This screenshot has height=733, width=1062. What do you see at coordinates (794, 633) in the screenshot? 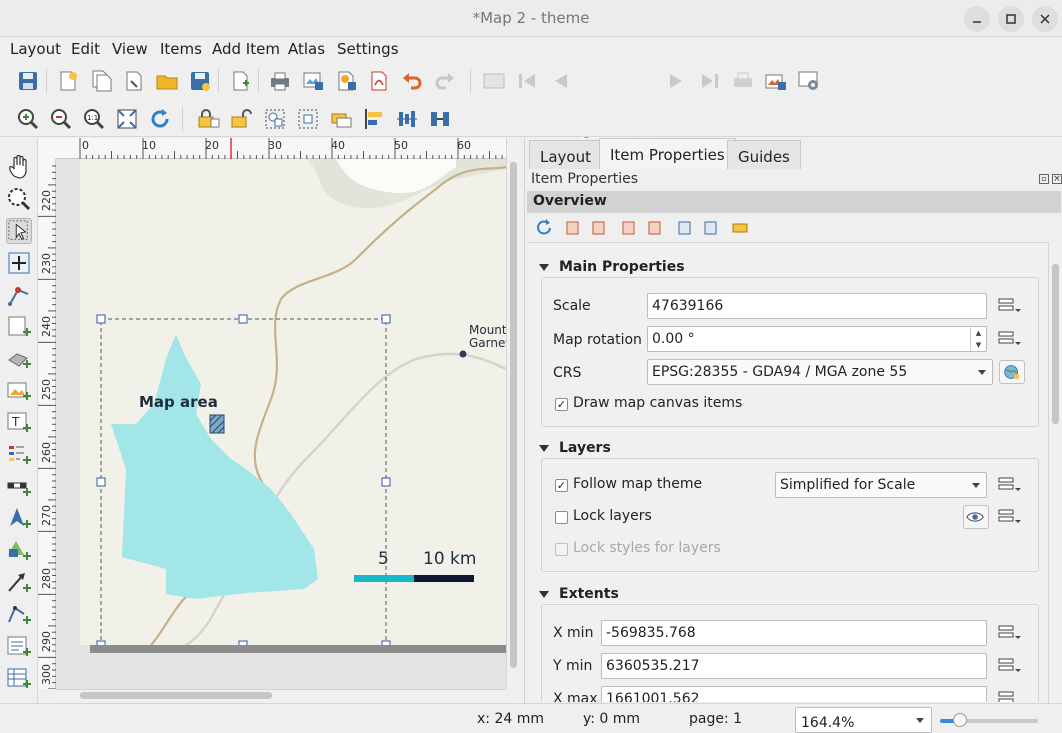
I see `xmin-input: -569835.768` at bounding box center [794, 633].